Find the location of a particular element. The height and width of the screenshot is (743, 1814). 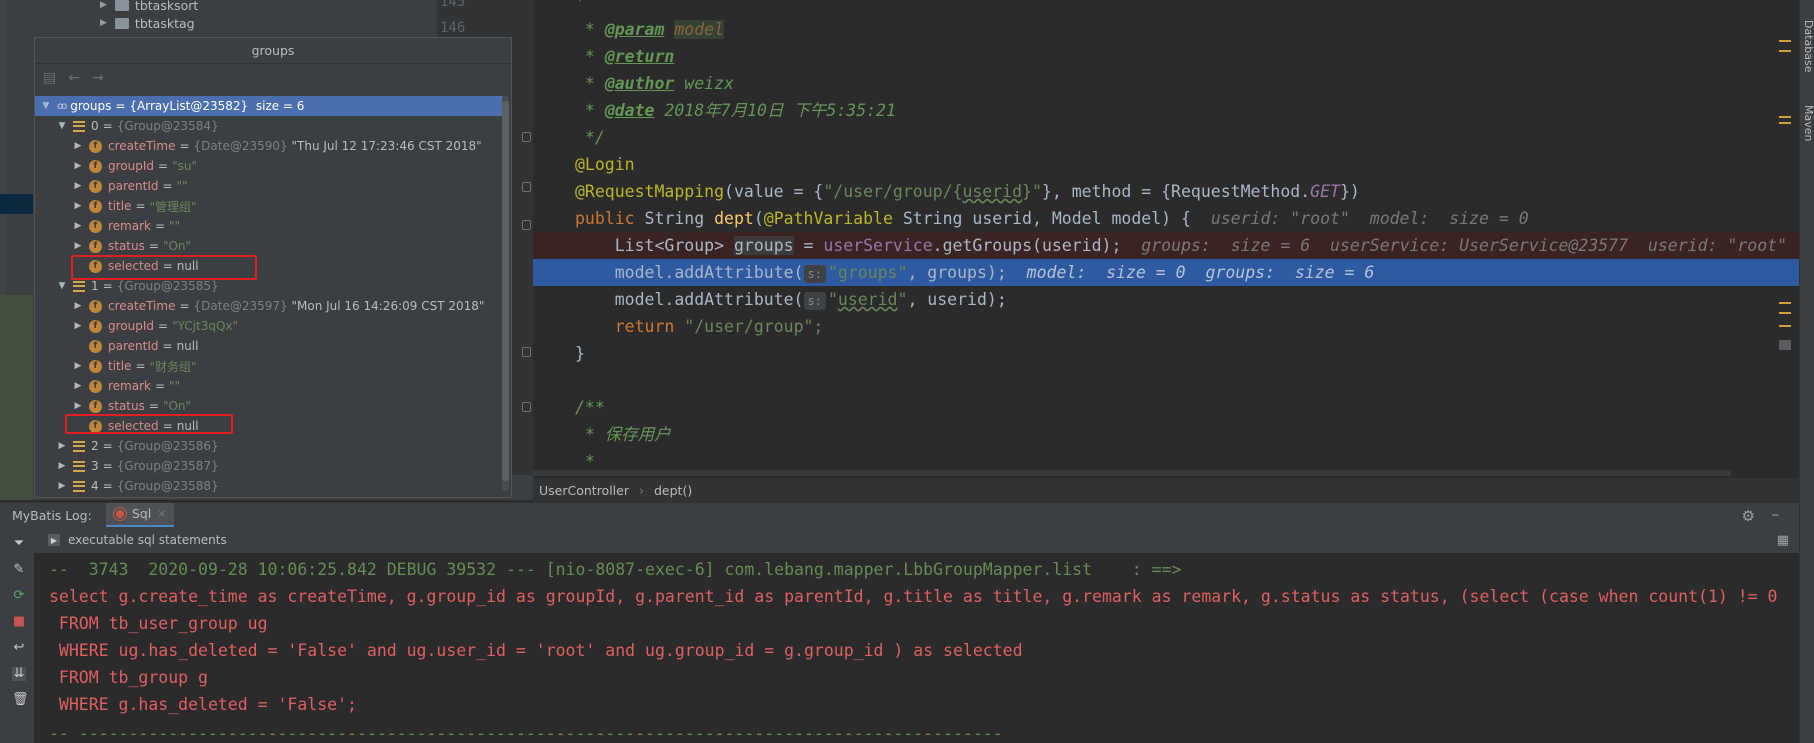

soft-wrap-icon: ↩ is located at coordinates (19, 648).